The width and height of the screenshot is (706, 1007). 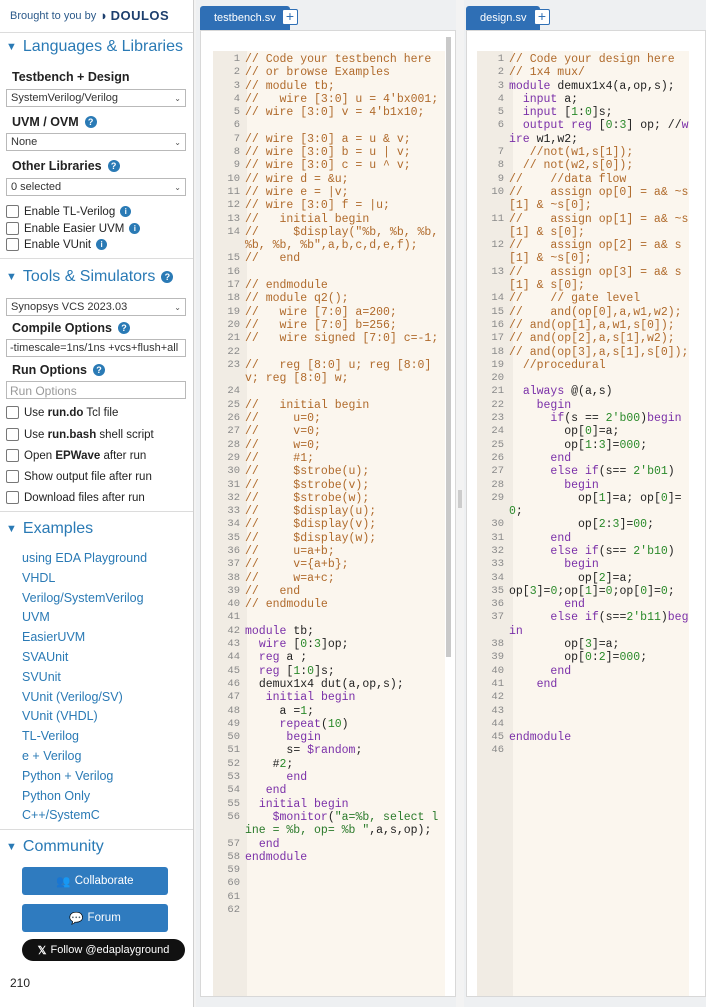 I want to click on follow-x-button: 𝕏 Follow @edaplayground, so click(x=103, y=950).